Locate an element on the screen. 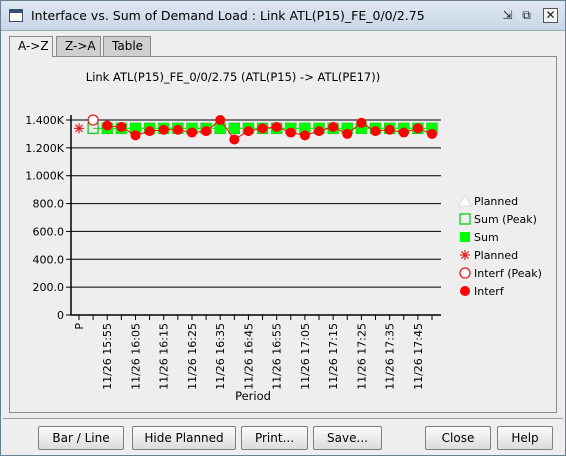 Image resolution: width=566 pixels, height=456 pixels. y-tick-label: 800.0 is located at coordinates (49, 204).